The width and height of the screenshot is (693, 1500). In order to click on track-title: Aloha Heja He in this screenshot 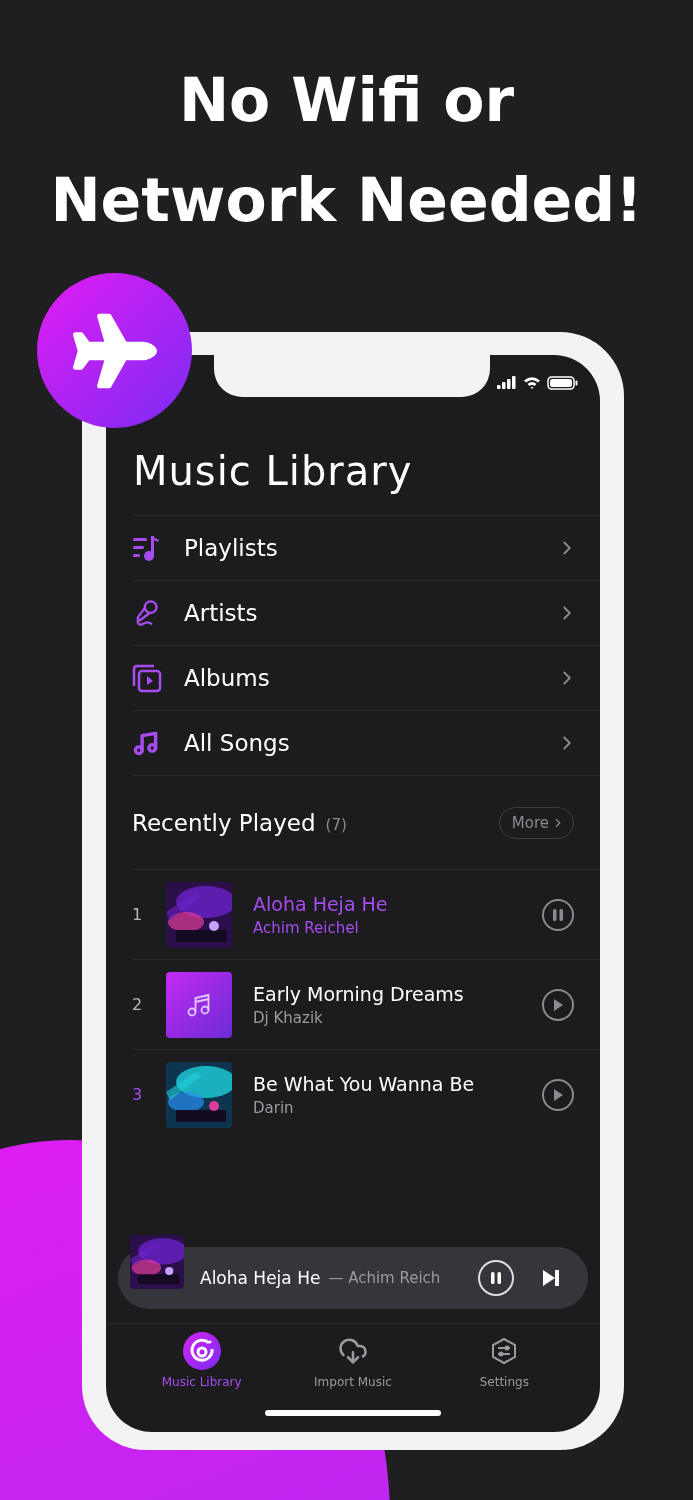, I will do `click(321, 903)`.